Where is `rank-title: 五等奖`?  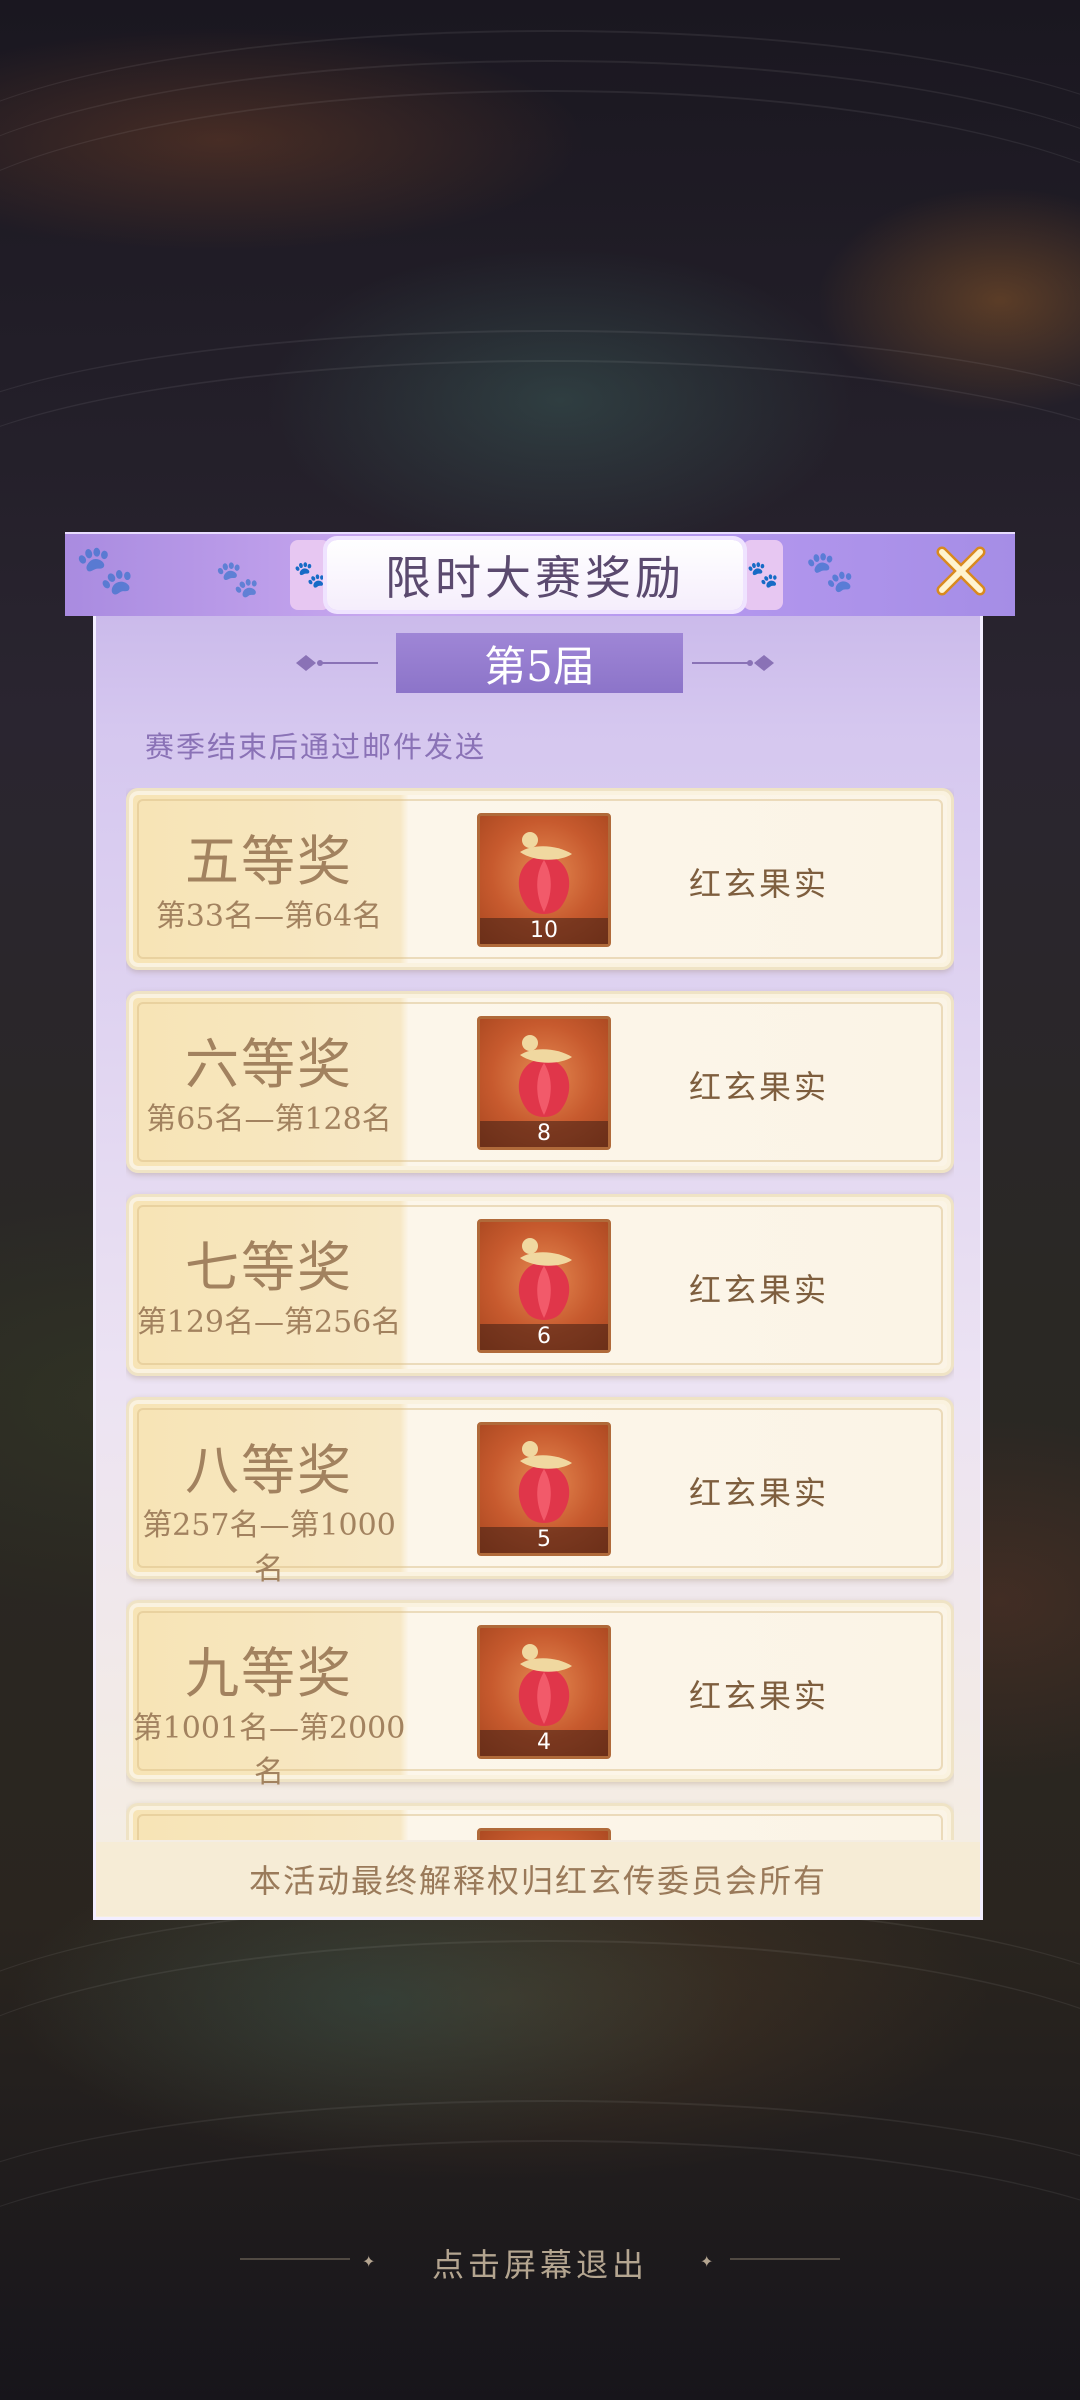
rank-title: 五等奖 is located at coordinates (269, 861).